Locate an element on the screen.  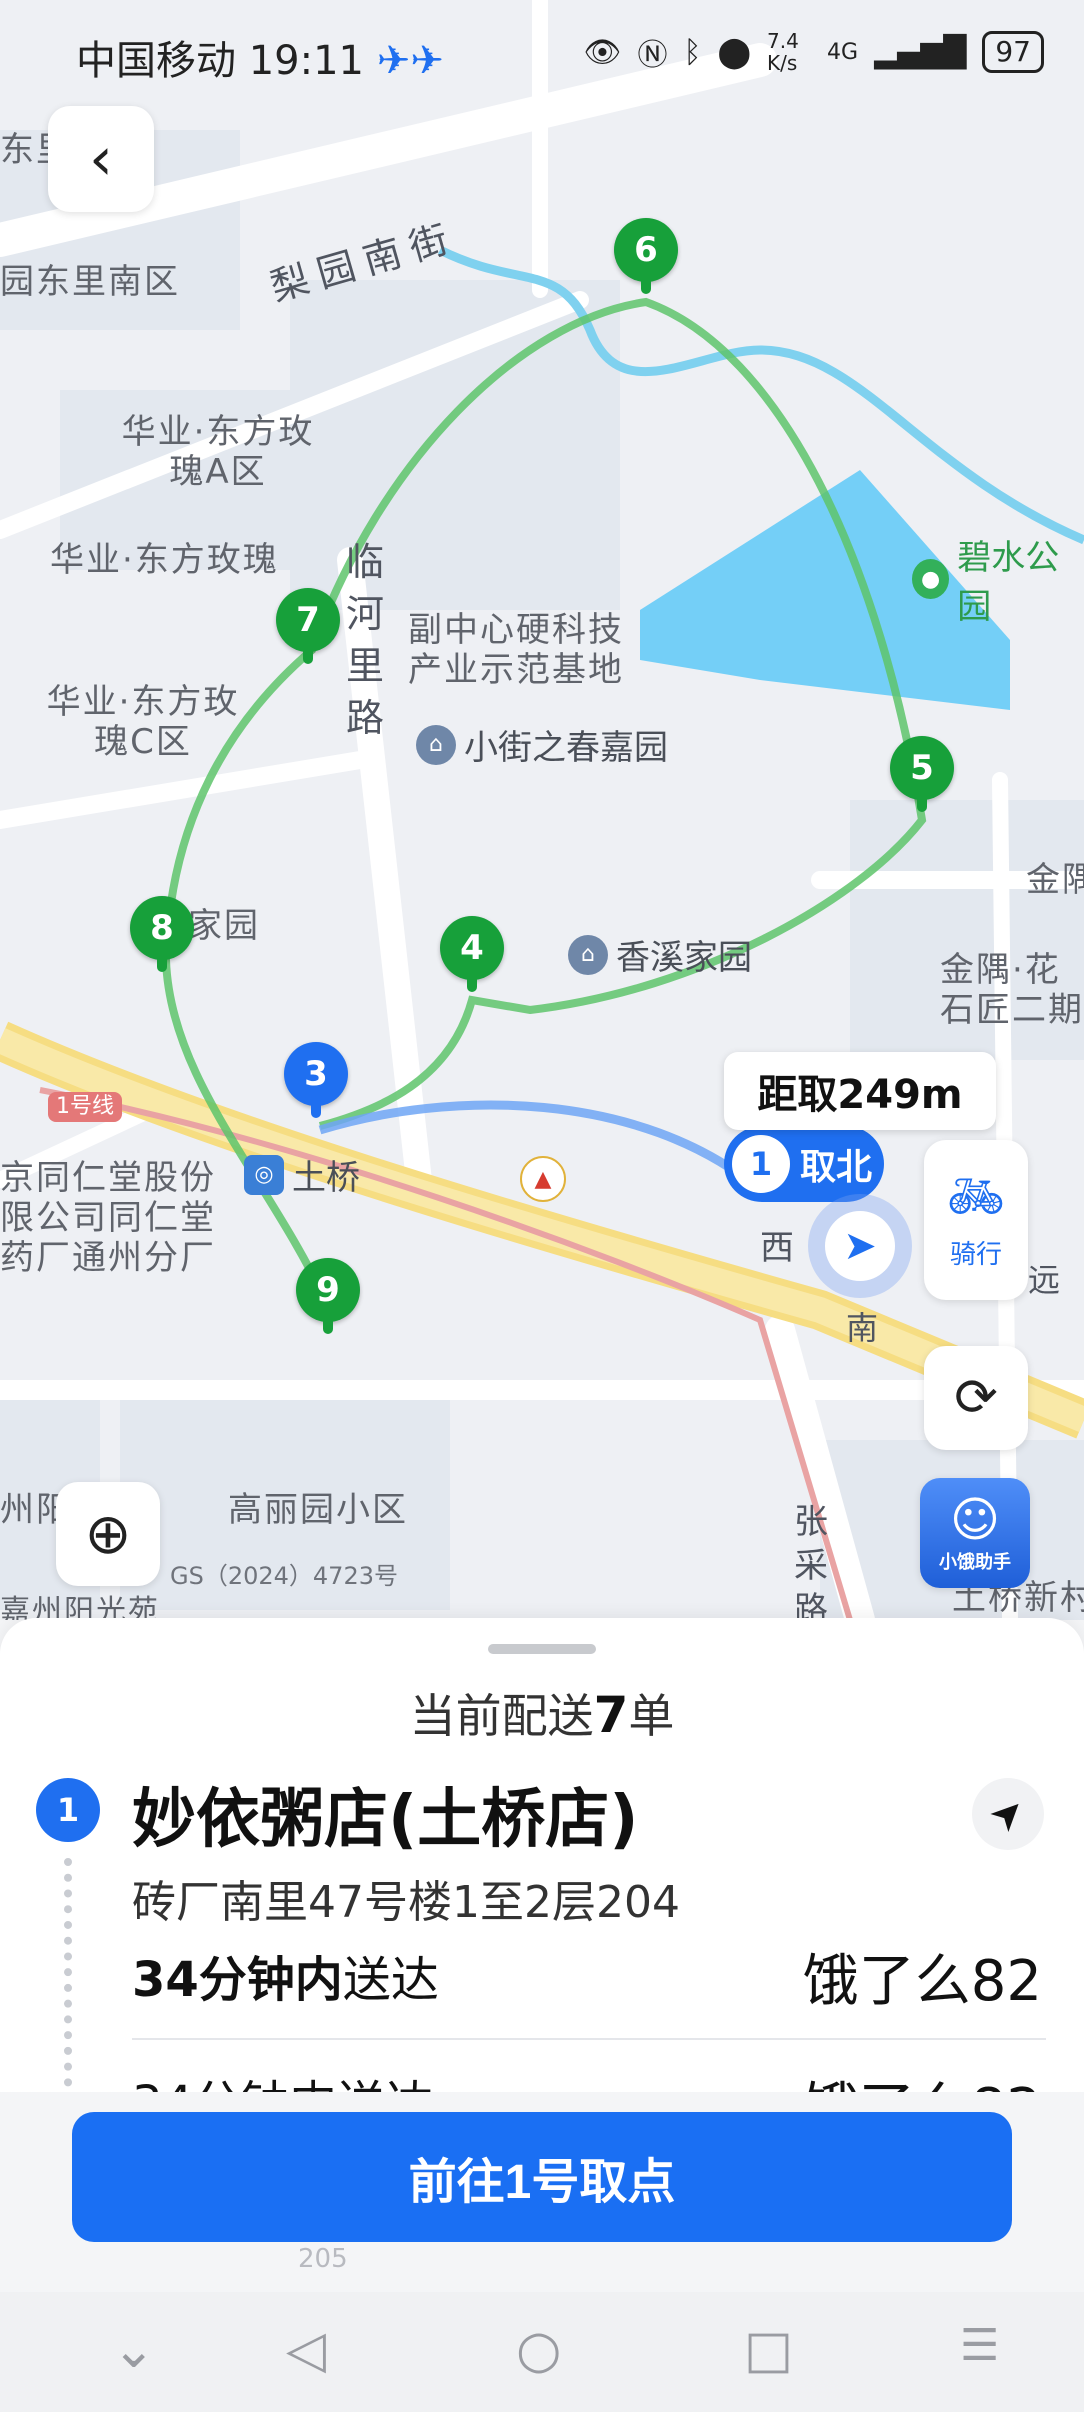
poi-label: 土桥 is located at coordinates (326, 1178).